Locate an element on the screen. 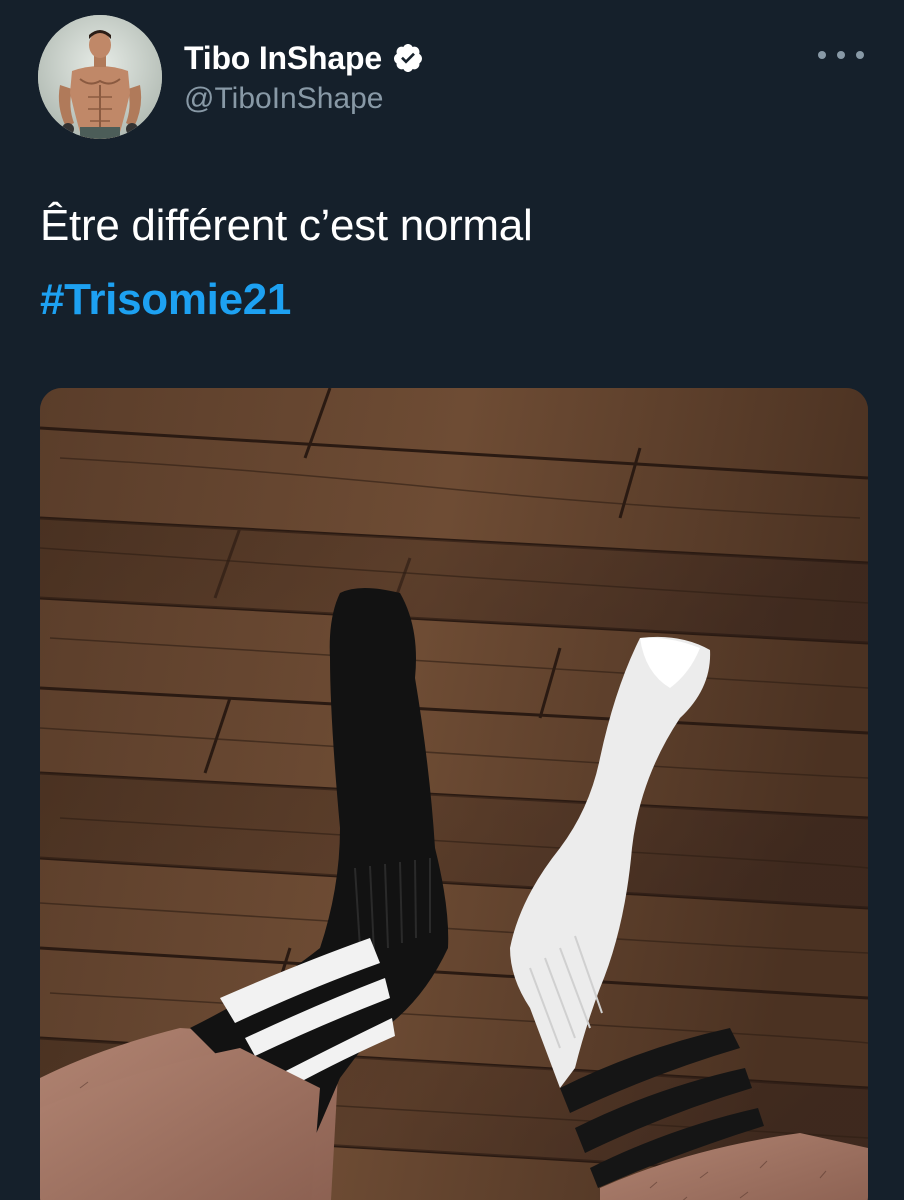  author-handle: @TiboInShape is located at coordinates (283, 99).